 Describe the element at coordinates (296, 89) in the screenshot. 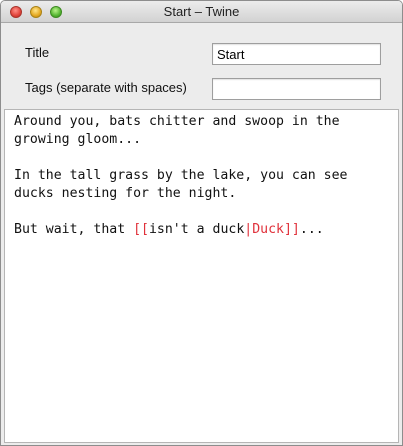

I see `tags-input` at that location.